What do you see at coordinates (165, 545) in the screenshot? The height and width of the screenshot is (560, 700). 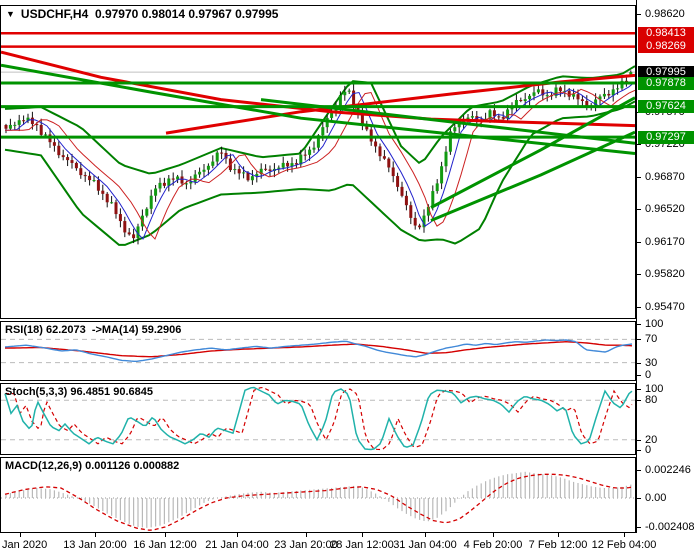 I see `time-tick-label: 16 Jan 12:00` at bounding box center [165, 545].